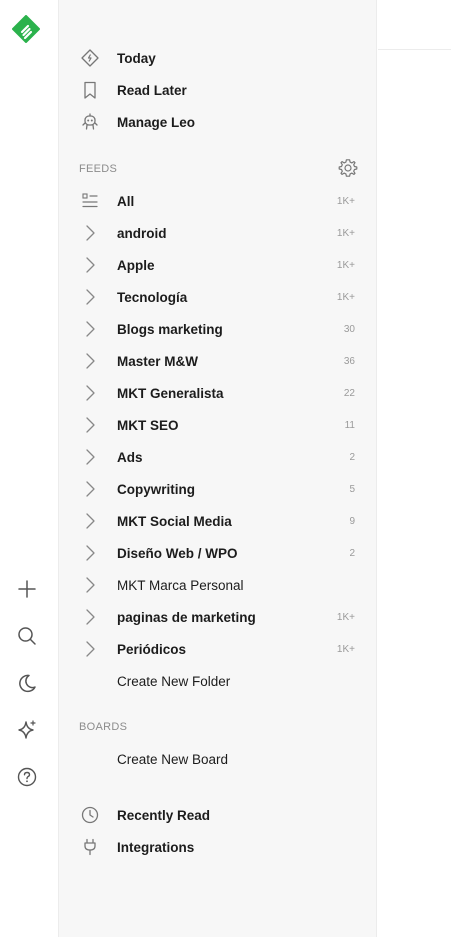 The height and width of the screenshot is (937, 451). I want to click on feed-folder-blogs-marketing: Blogs marketing 30, so click(218, 329).